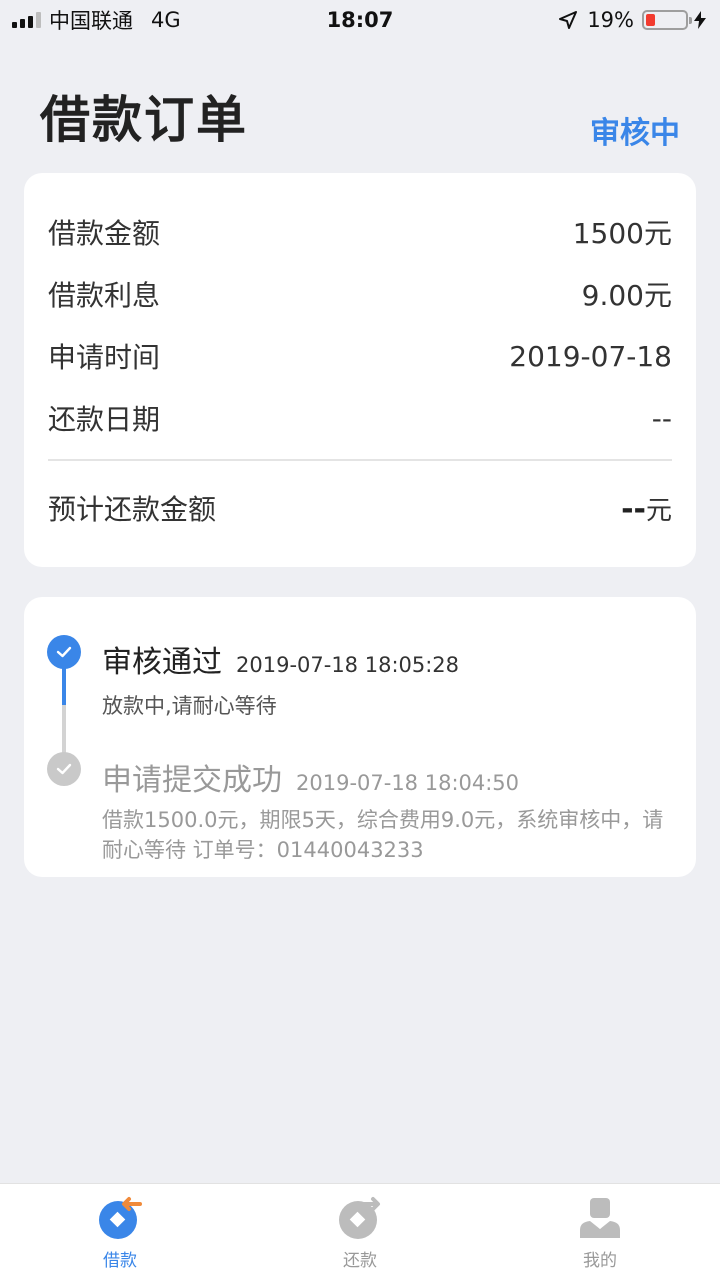 The height and width of the screenshot is (1280, 720). What do you see at coordinates (600, 1261) in the screenshot?
I see `tab-label: 我的` at bounding box center [600, 1261].